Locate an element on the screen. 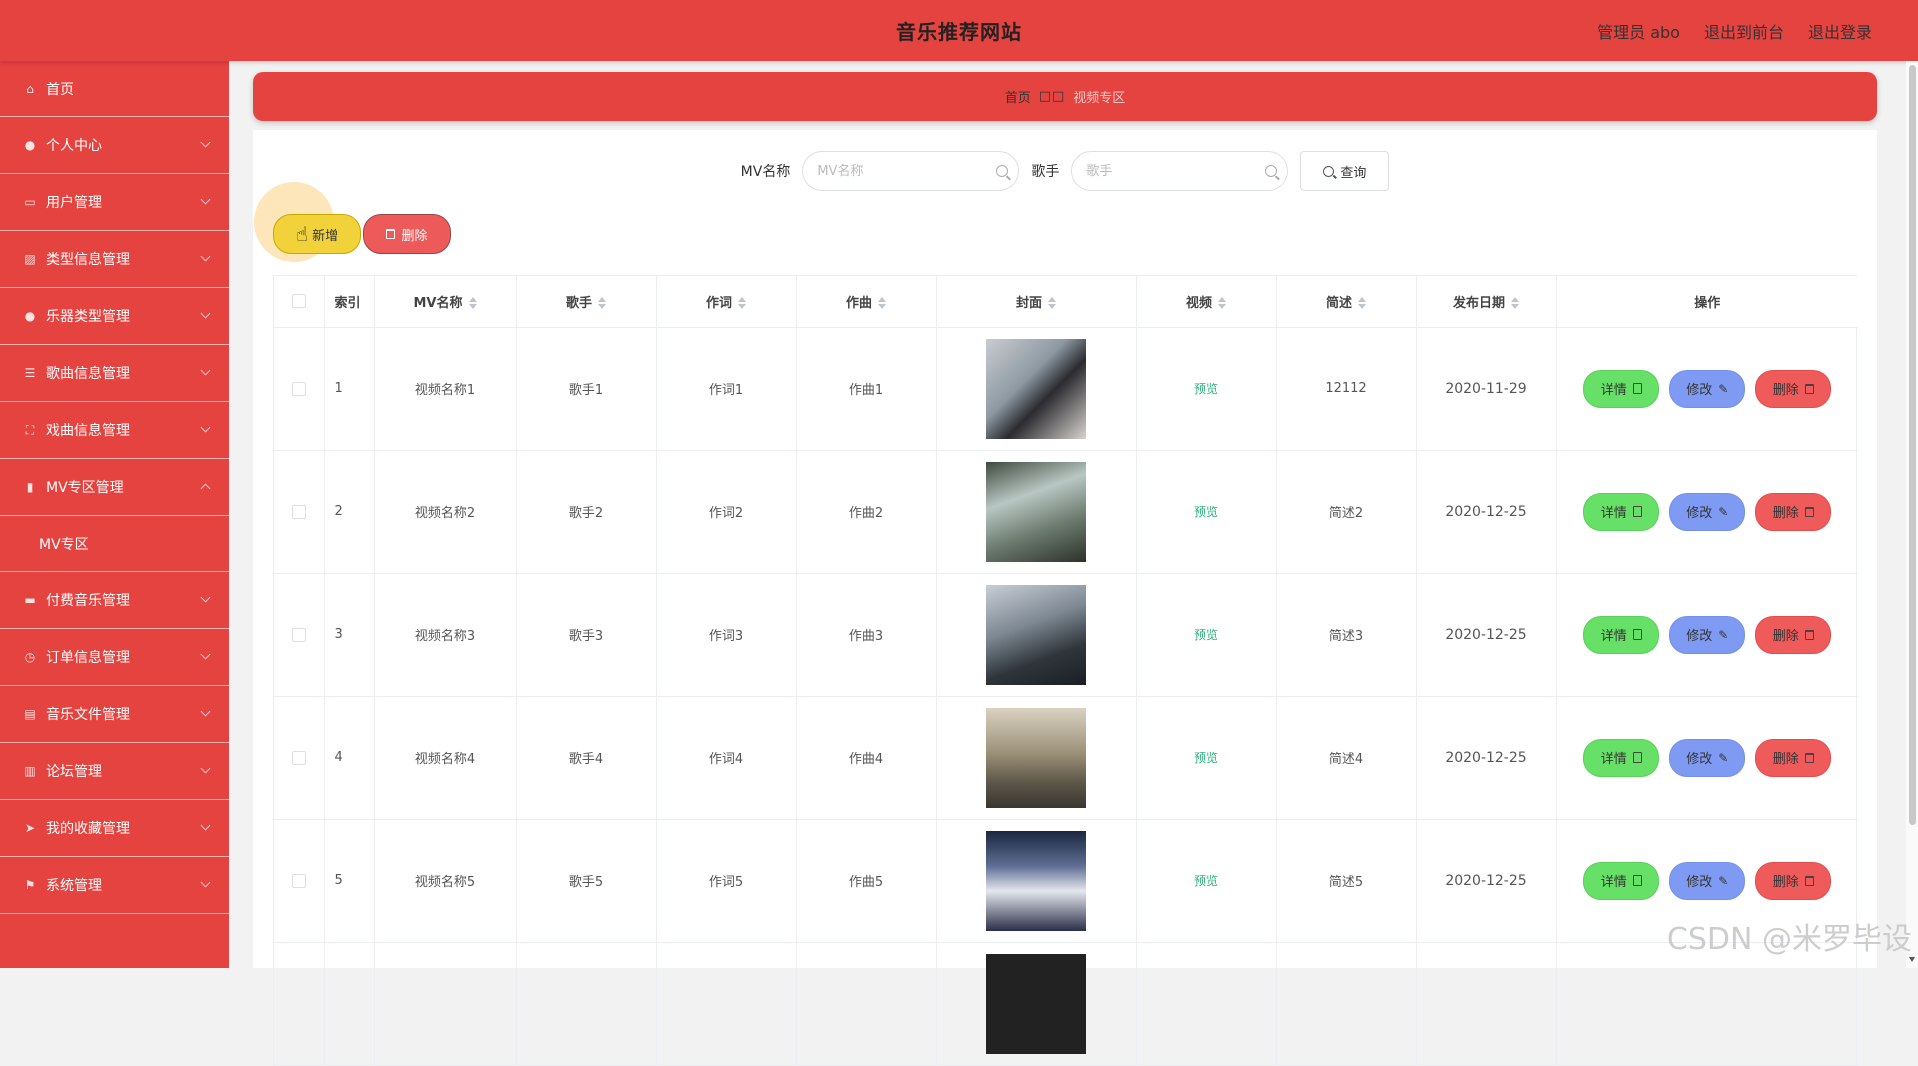  sidebar-item-type-info: ▨ 类型信息管理 is located at coordinates (114, 259).